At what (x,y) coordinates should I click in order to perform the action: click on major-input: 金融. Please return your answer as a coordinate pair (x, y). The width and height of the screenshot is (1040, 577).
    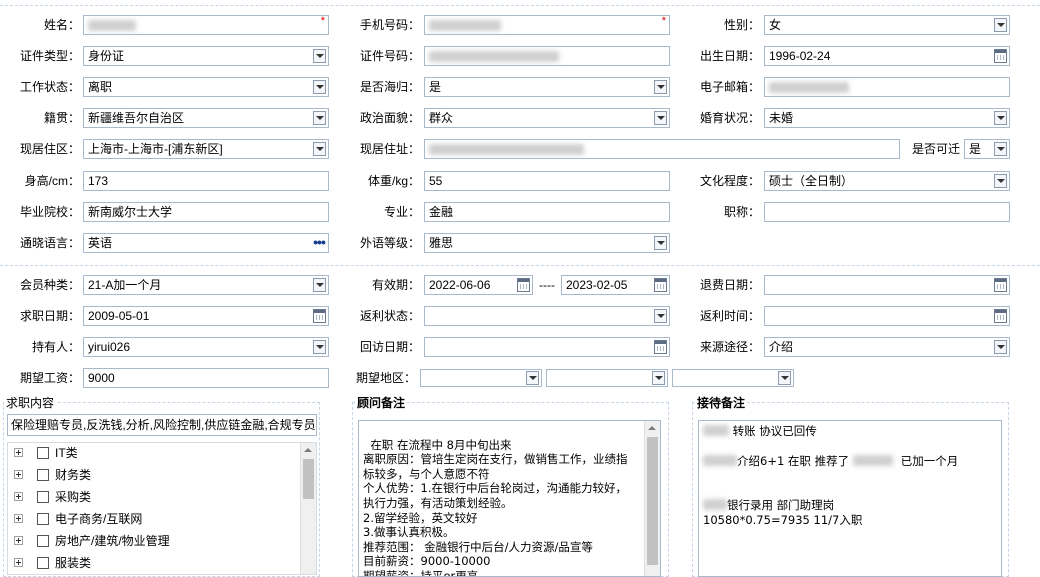
    Looking at the image, I should click on (547, 212).